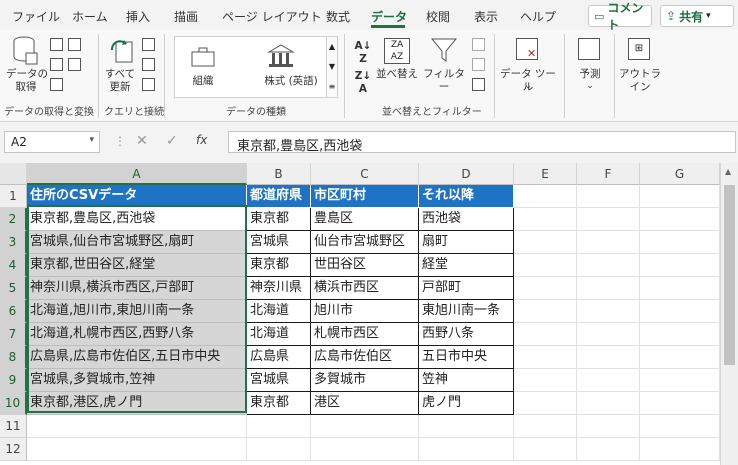 This screenshot has height=465, width=738. I want to click on select-all-corner, so click(13, 174).